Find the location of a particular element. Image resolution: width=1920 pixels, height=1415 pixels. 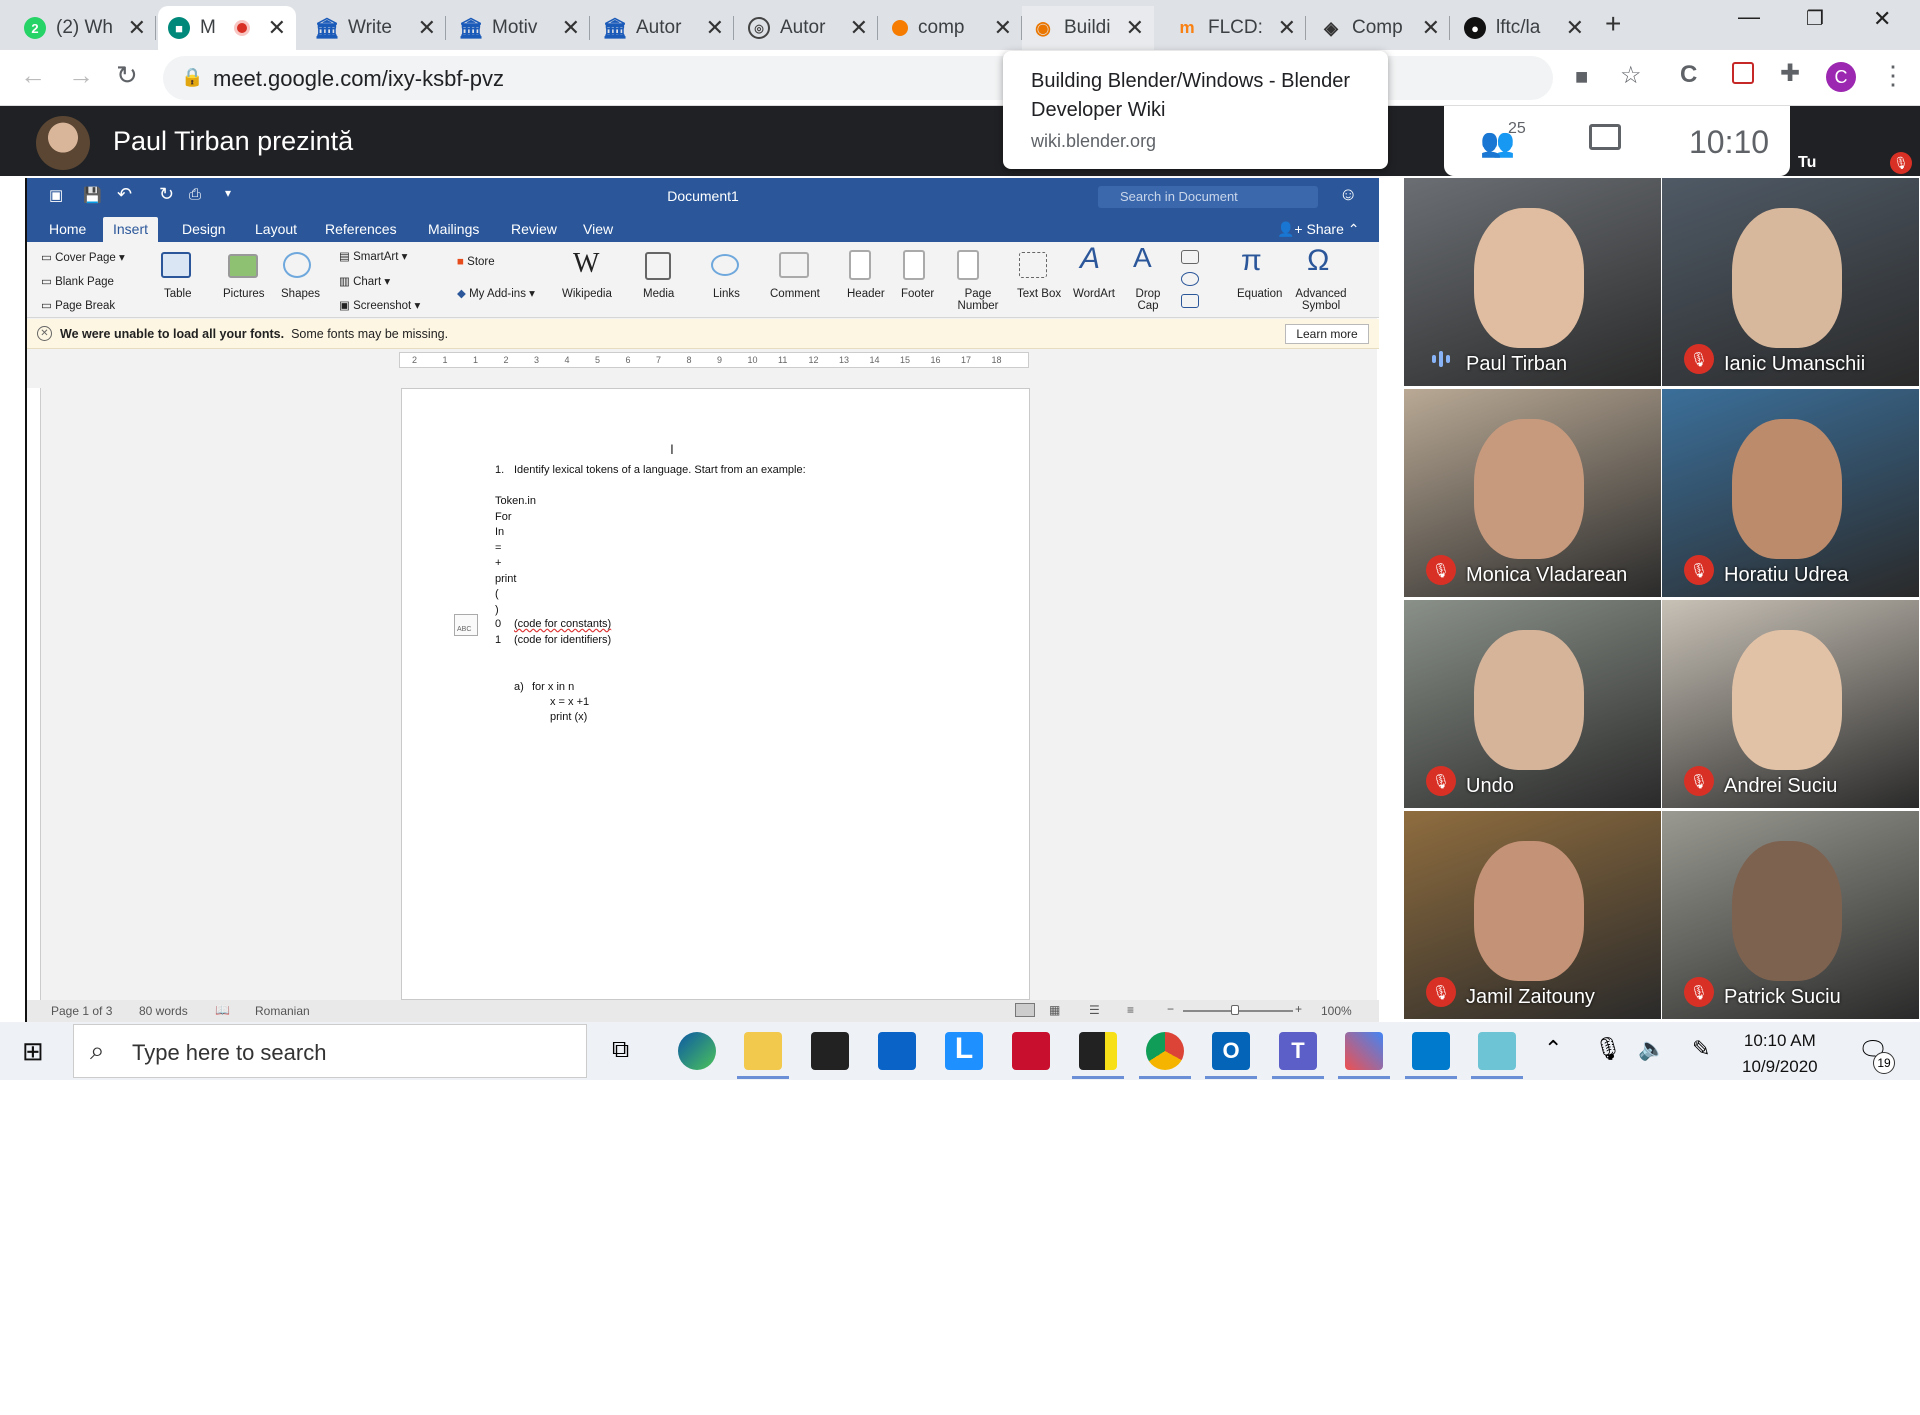

draft-icon: ≡ is located at coordinates (1130, 1010).